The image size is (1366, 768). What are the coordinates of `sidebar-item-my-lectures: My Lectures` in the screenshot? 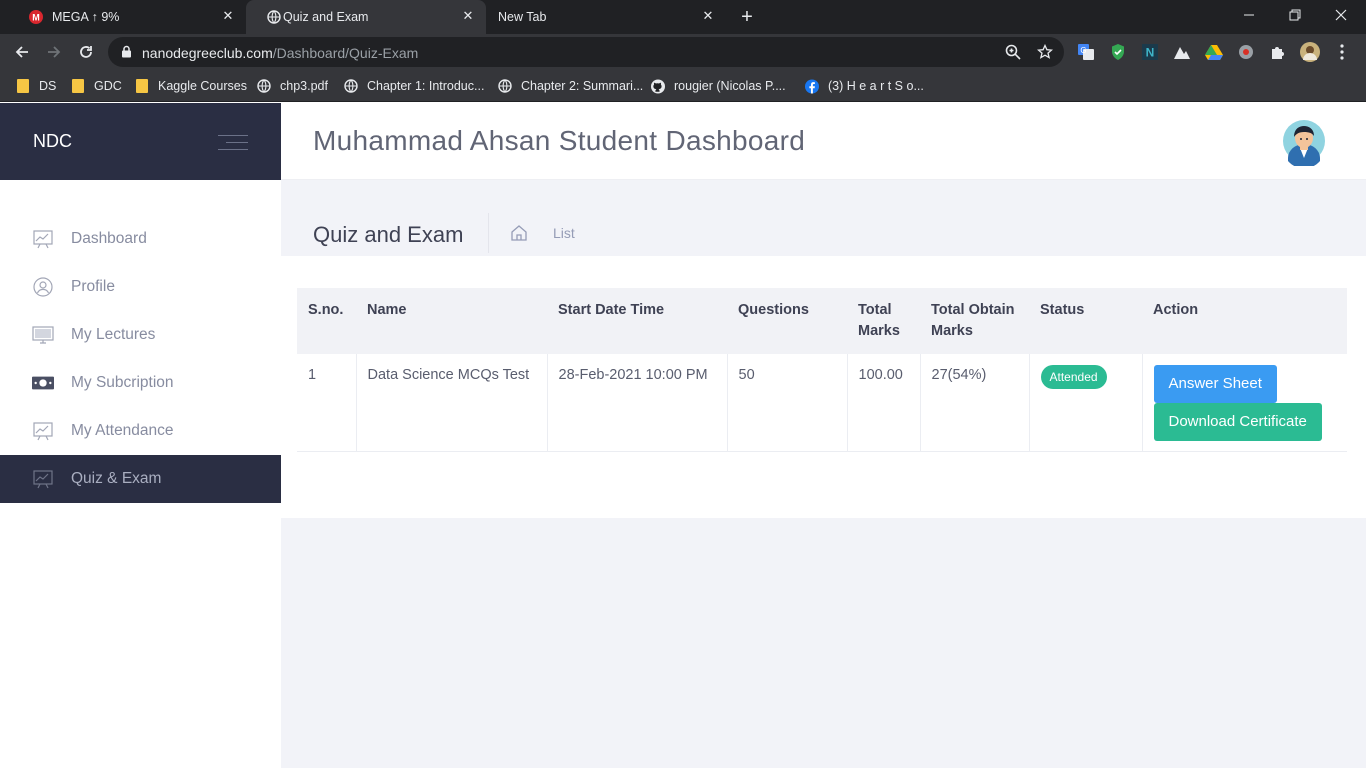 It's located at (140, 335).